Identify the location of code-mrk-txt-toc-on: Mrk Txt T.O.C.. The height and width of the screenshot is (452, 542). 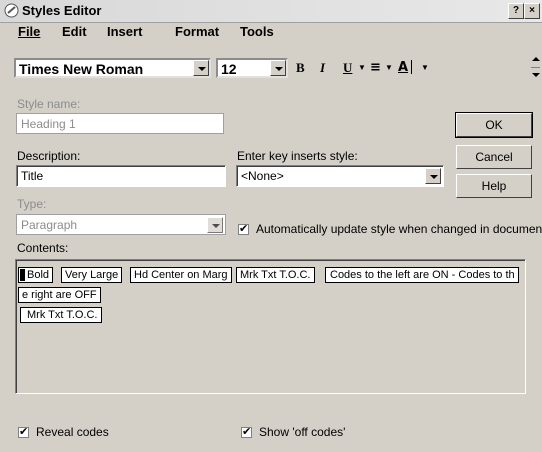
(275, 275).